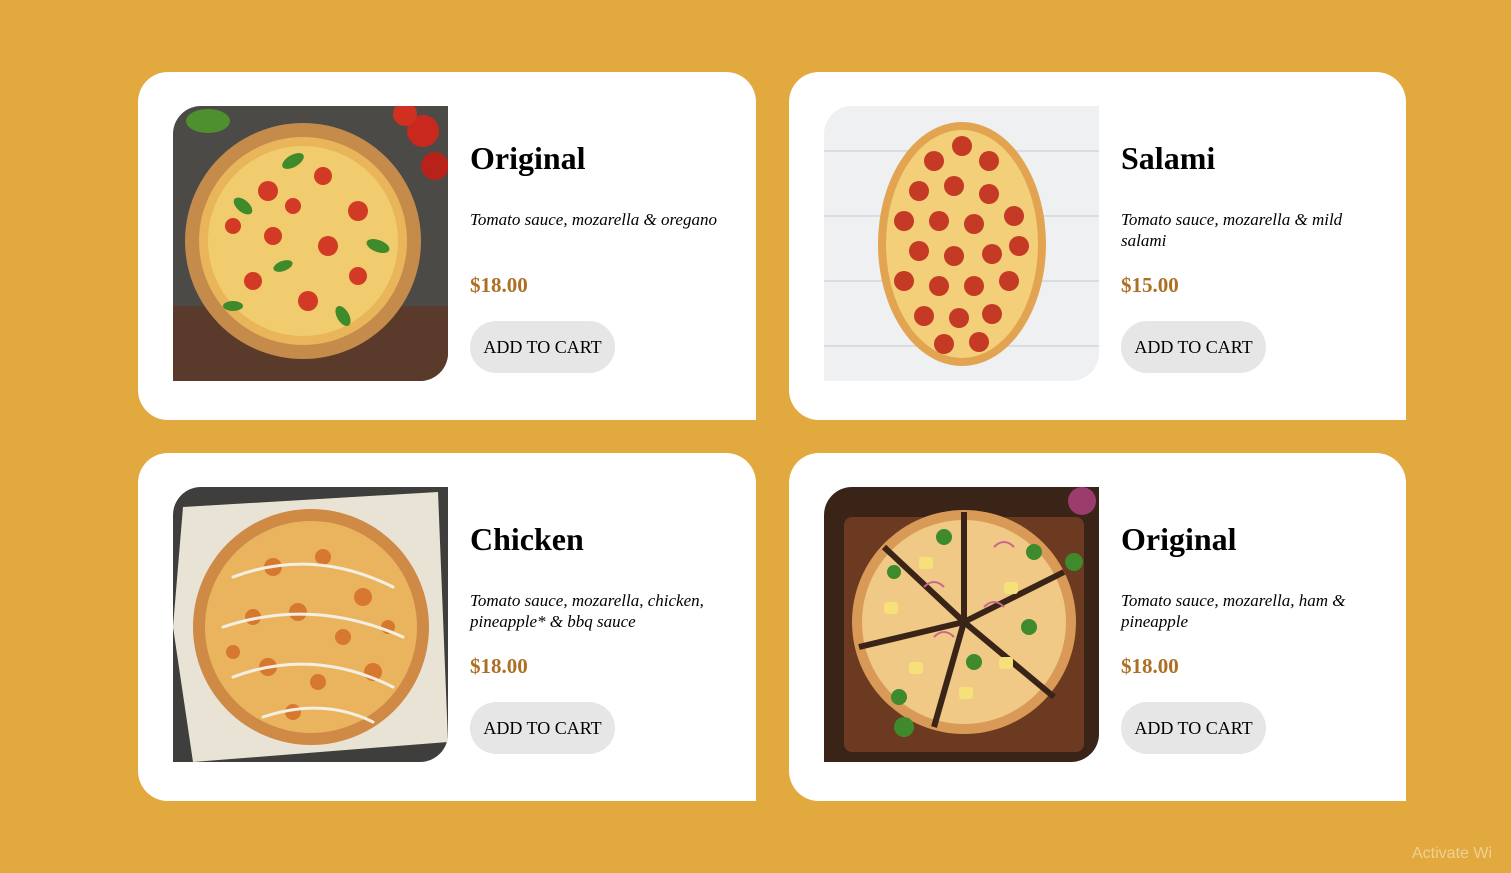 The width and height of the screenshot is (1511, 873). Describe the element at coordinates (527, 539) in the screenshot. I see `product-title: Chicken` at that location.